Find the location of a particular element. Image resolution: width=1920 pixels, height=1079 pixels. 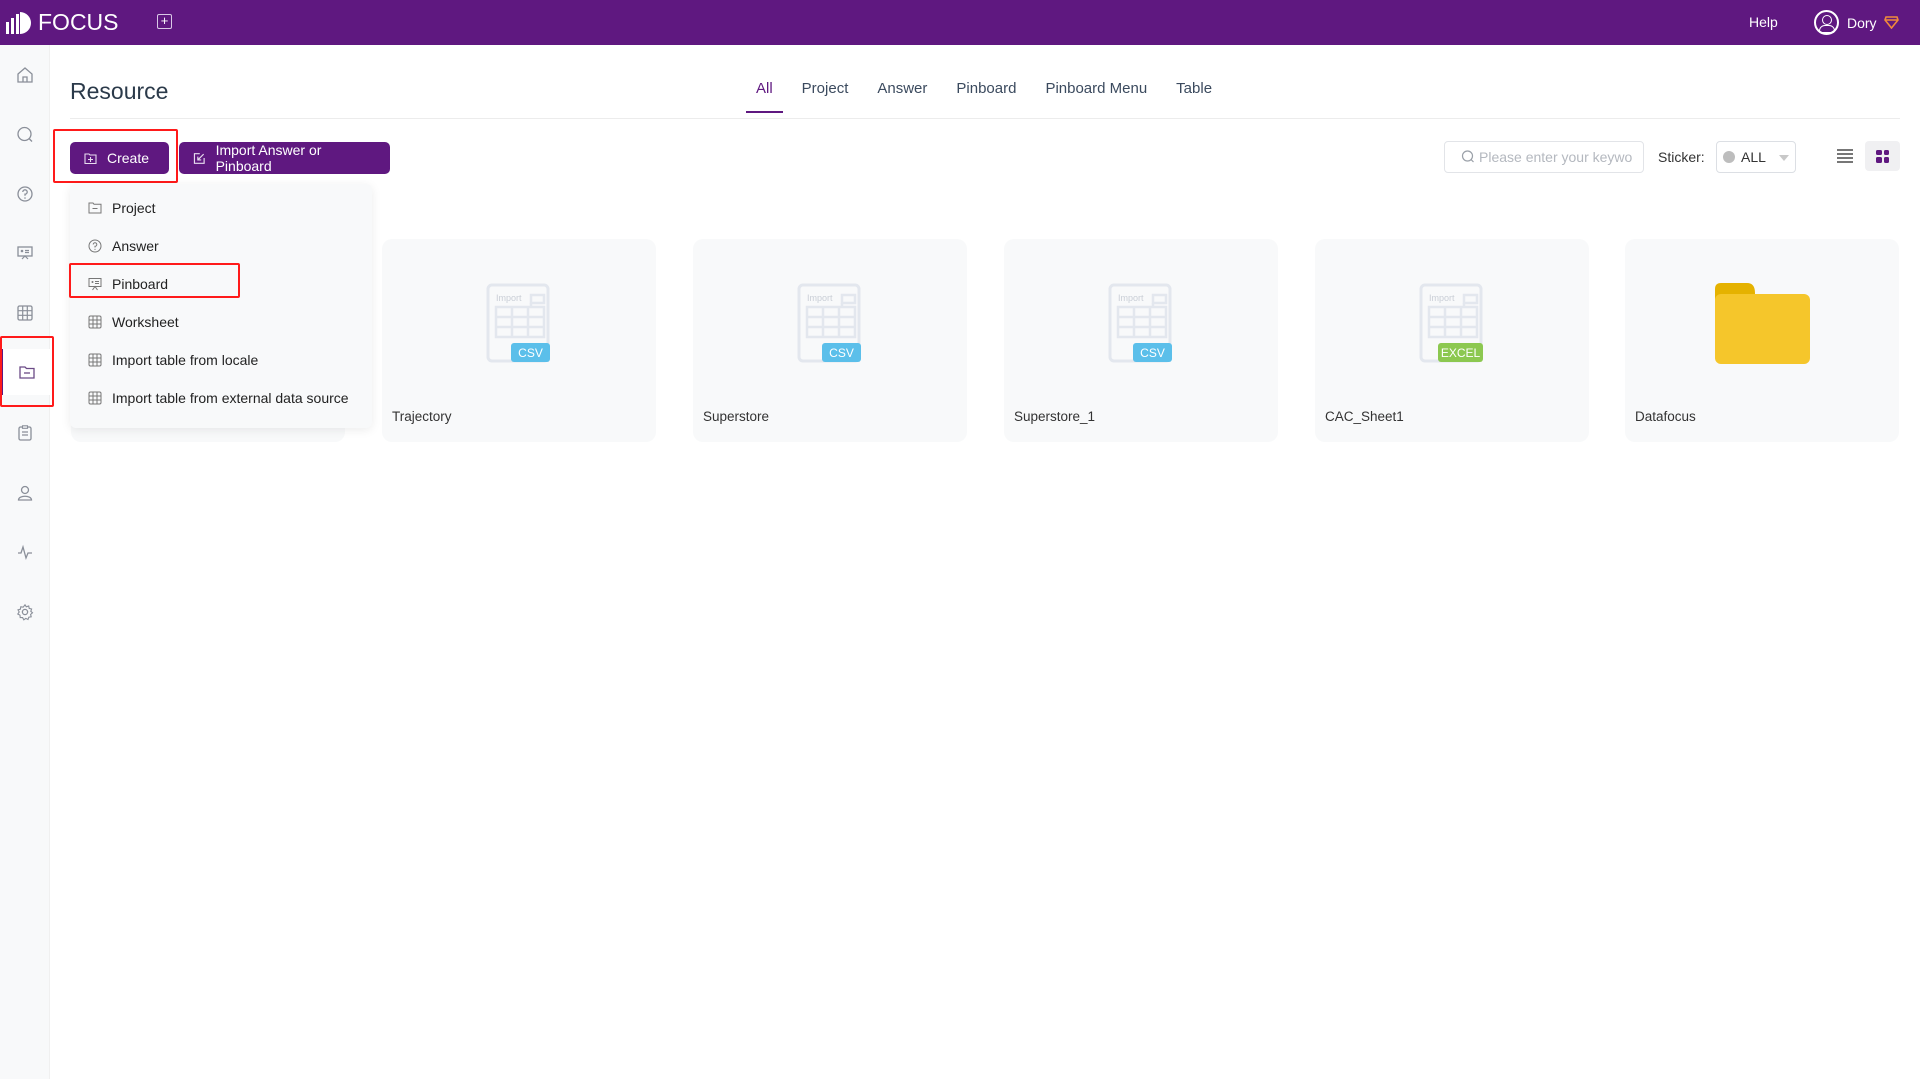

resource-card-datafocus: Datafocus is located at coordinates (1762, 340).